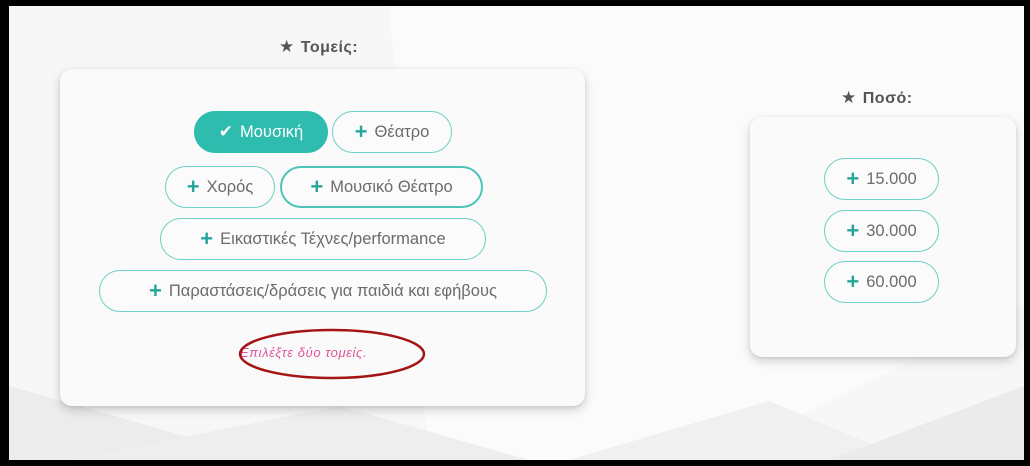 The image size is (1030, 466). I want to click on check-icon: ✔, so click(225, 131).